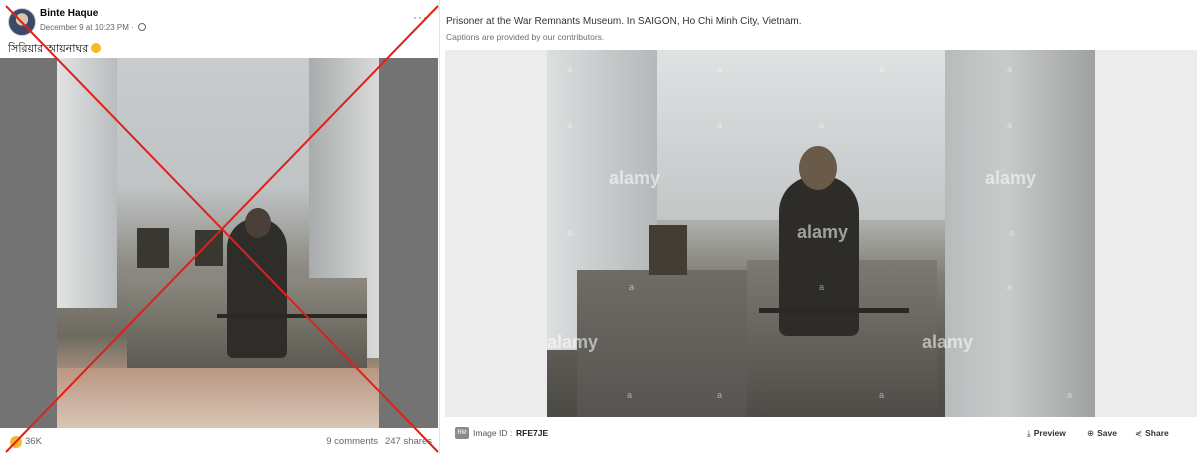 Image resolution: width=1199 pixels, height=454 pixels. I want to click on save-button: ⊕ Save, so click(1102, 433).